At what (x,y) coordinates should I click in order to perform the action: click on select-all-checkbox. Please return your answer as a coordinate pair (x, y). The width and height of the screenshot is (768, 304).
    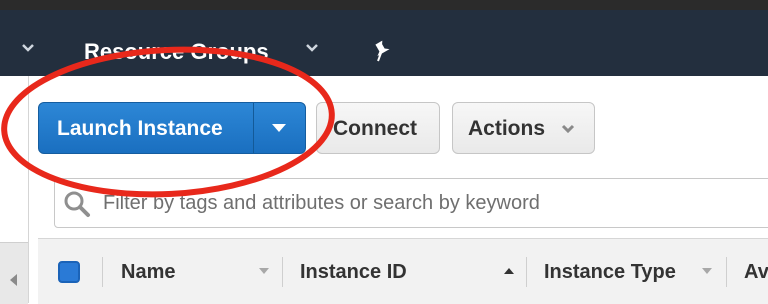
    Looking at the image, I should click on (69, 272).